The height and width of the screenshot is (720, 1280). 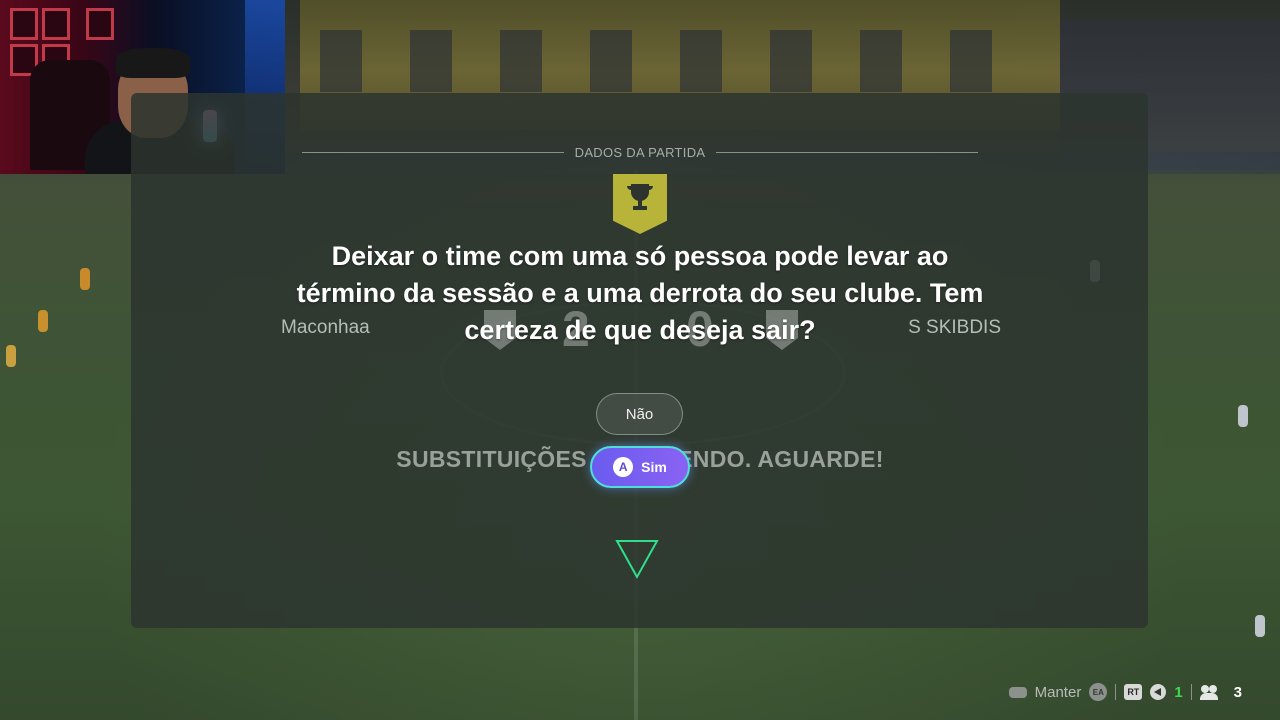 What do you see at coordinates (654, 467) in the screenshot?
I see `yes-button-label: Sim` at bounding box center [654, 467].